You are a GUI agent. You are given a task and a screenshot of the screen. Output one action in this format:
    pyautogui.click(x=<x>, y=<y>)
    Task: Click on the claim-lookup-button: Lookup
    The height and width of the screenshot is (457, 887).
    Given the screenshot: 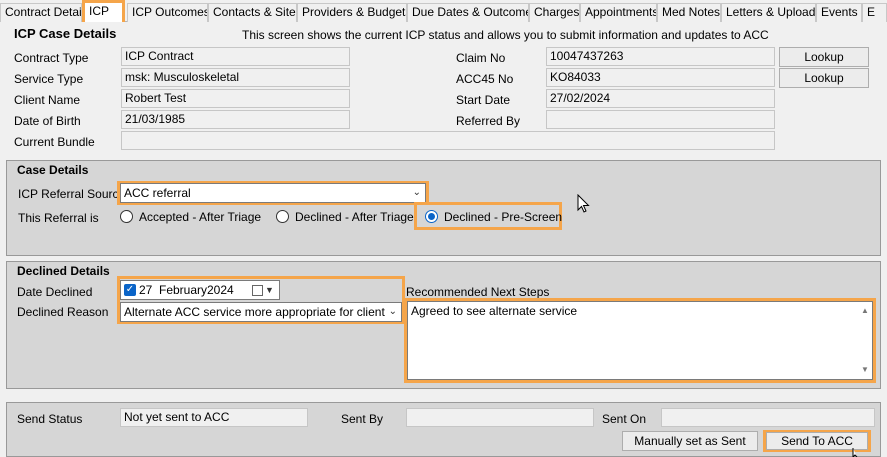 What is the action you would take?
    pyautogui.click(x=824, y=57)
    